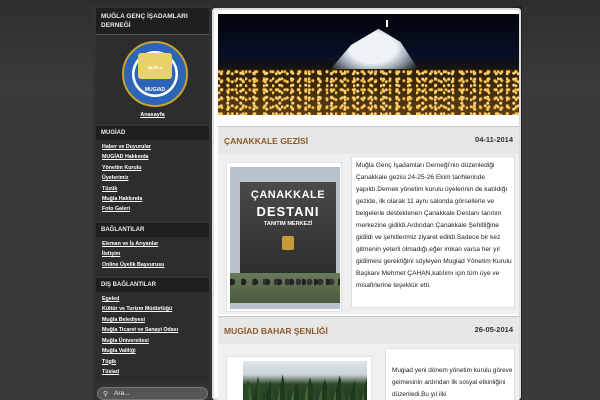 The image size is (600, 400). What do you see at coordinates (155, 74) in the screenshot?
I see `mugiad-logo: MUĞLA MUGIAD` at bounding box center [155, 74].